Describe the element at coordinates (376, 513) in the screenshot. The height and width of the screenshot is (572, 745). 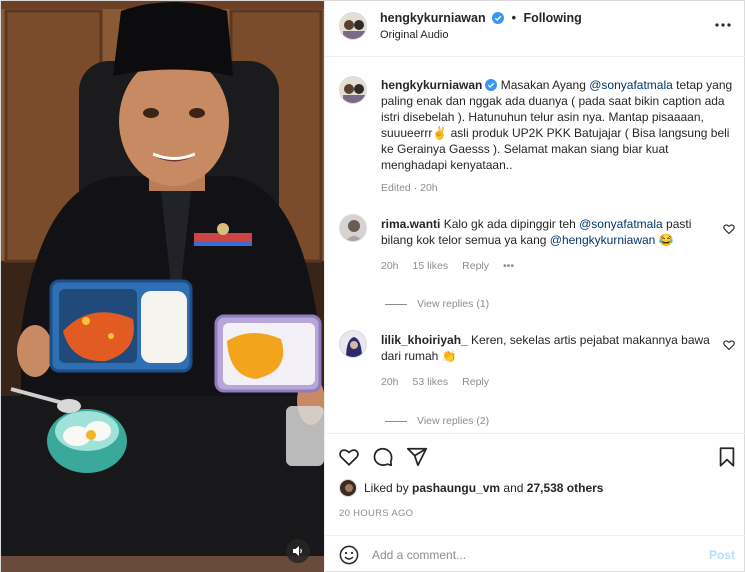
I see `post-timestamp: 20 HOURS AGO` at that location.